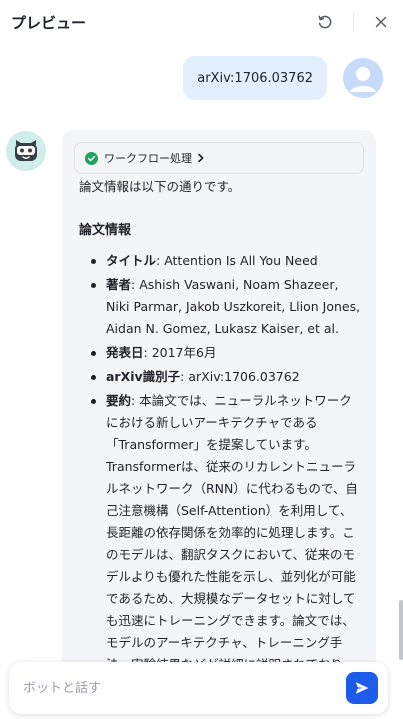 Image resolution: width=403 pixels, height=719 pixels. I want to click on send-button, so click(362, 688).